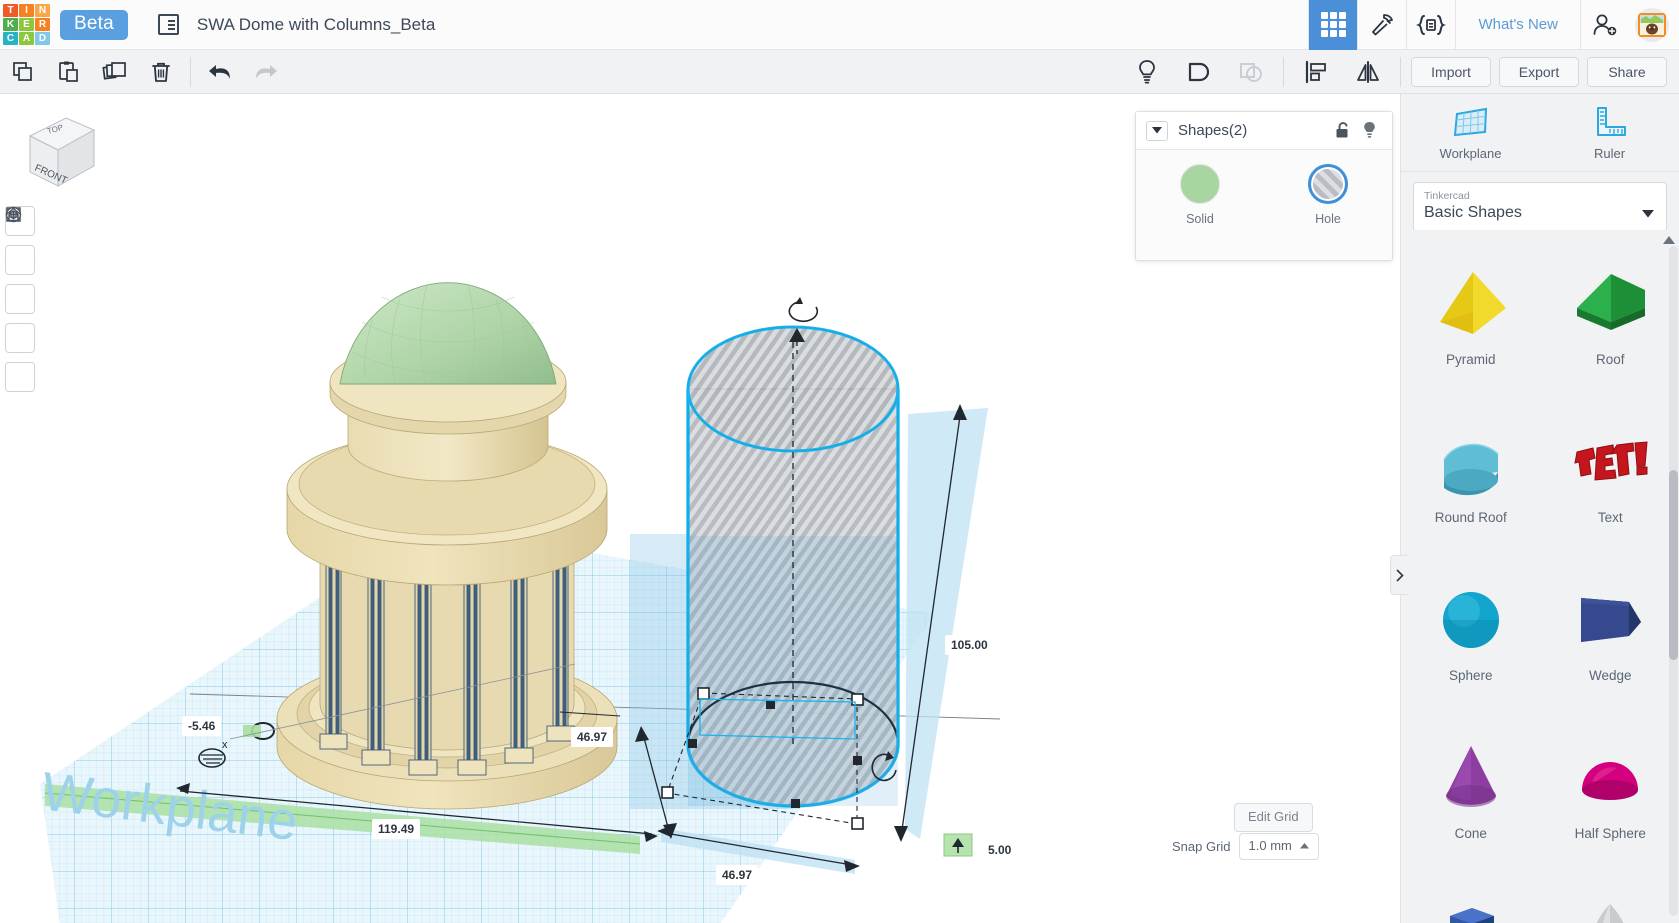 This screenshot has width=1679, height=923. What do you see at coordinates (1471, 631) in the screenshot?
I see `shape-item-sphere: Sphere` at bounding box center [1471, 631].